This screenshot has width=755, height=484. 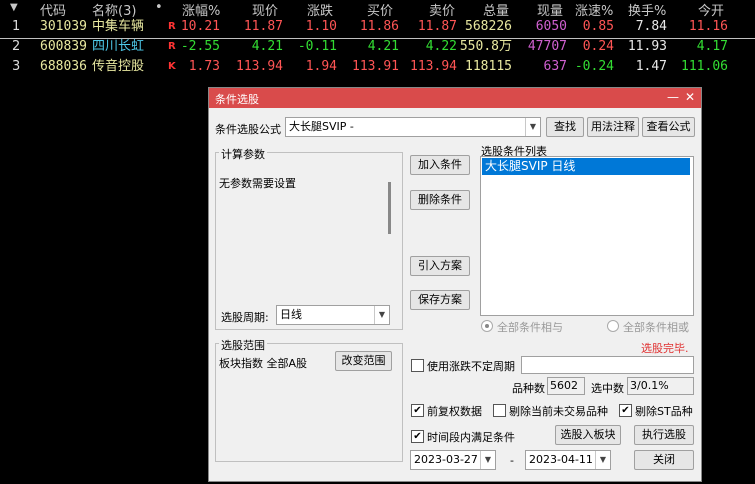 I want to click on col-cur: 现量, so click(x=550, y=9).